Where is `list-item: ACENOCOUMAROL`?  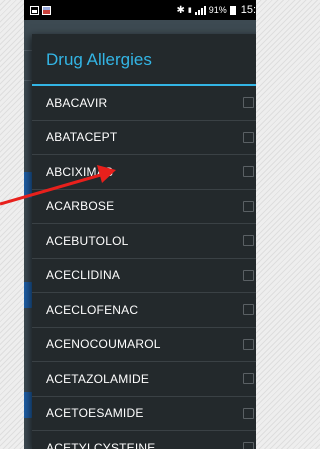
list-item: ACENOCOUMAROL is located at coordinates (144, 345).